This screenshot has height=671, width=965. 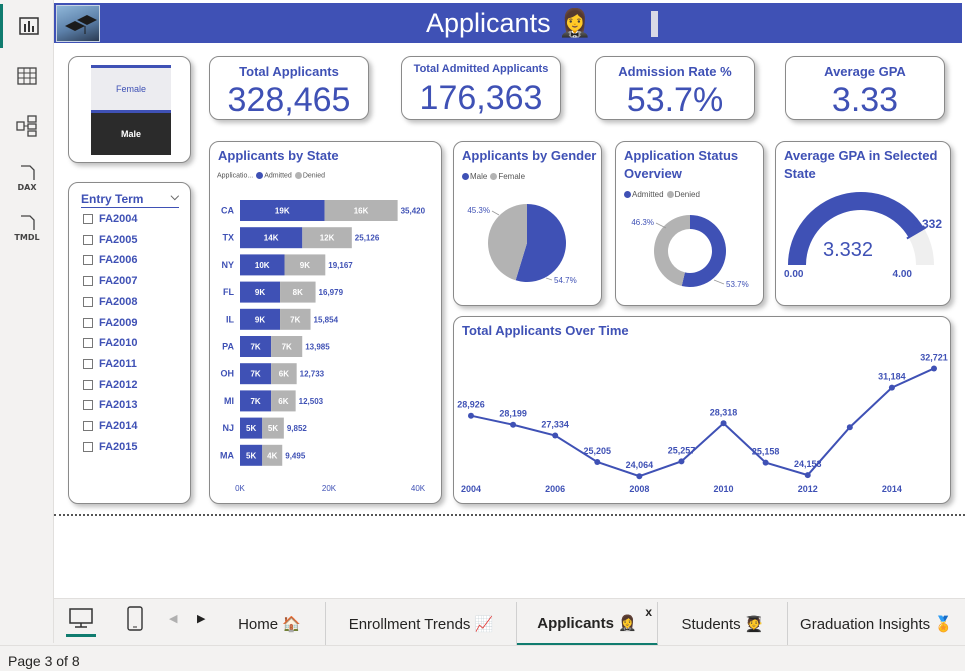 What do you see at coordinates (118, 363) in the screenshot?
I see `slicer-item-label: FA2011` at bounding box center [118, 363].